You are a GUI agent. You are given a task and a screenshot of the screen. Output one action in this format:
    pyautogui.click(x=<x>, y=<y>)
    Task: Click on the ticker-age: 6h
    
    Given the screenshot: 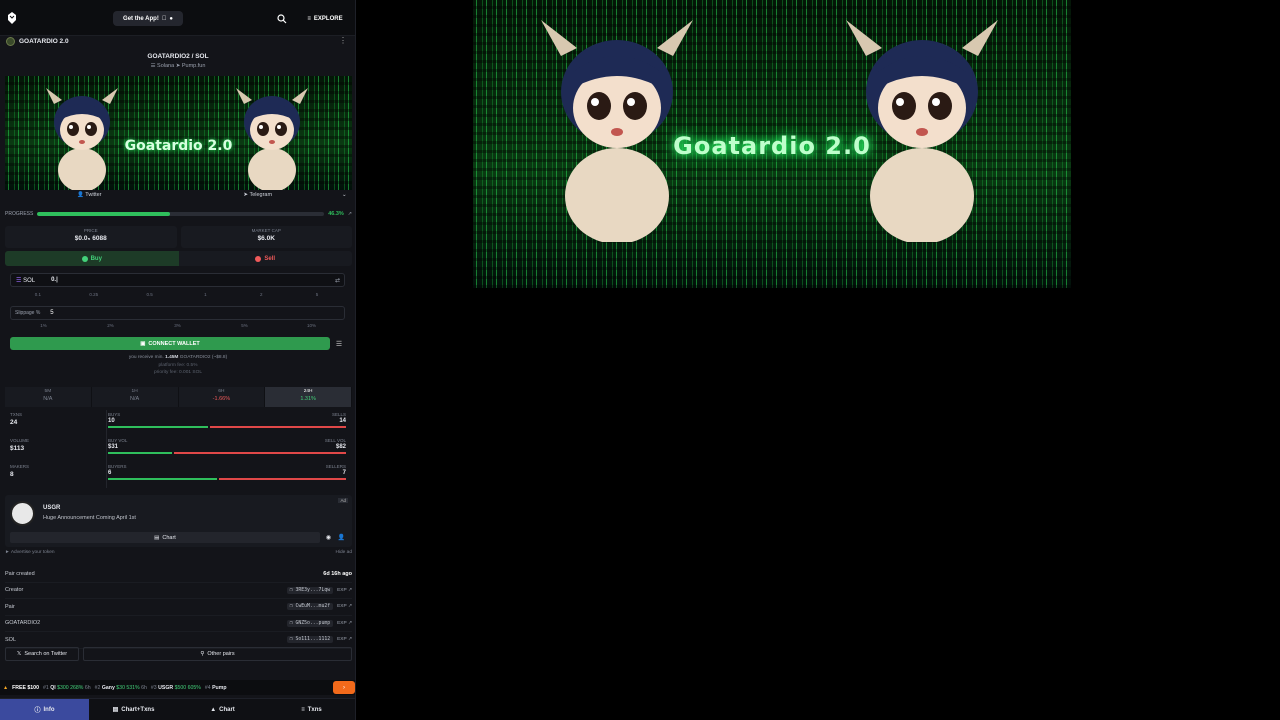 What is the action you would take?
    pyautogui.click(x=87, y=687)
    